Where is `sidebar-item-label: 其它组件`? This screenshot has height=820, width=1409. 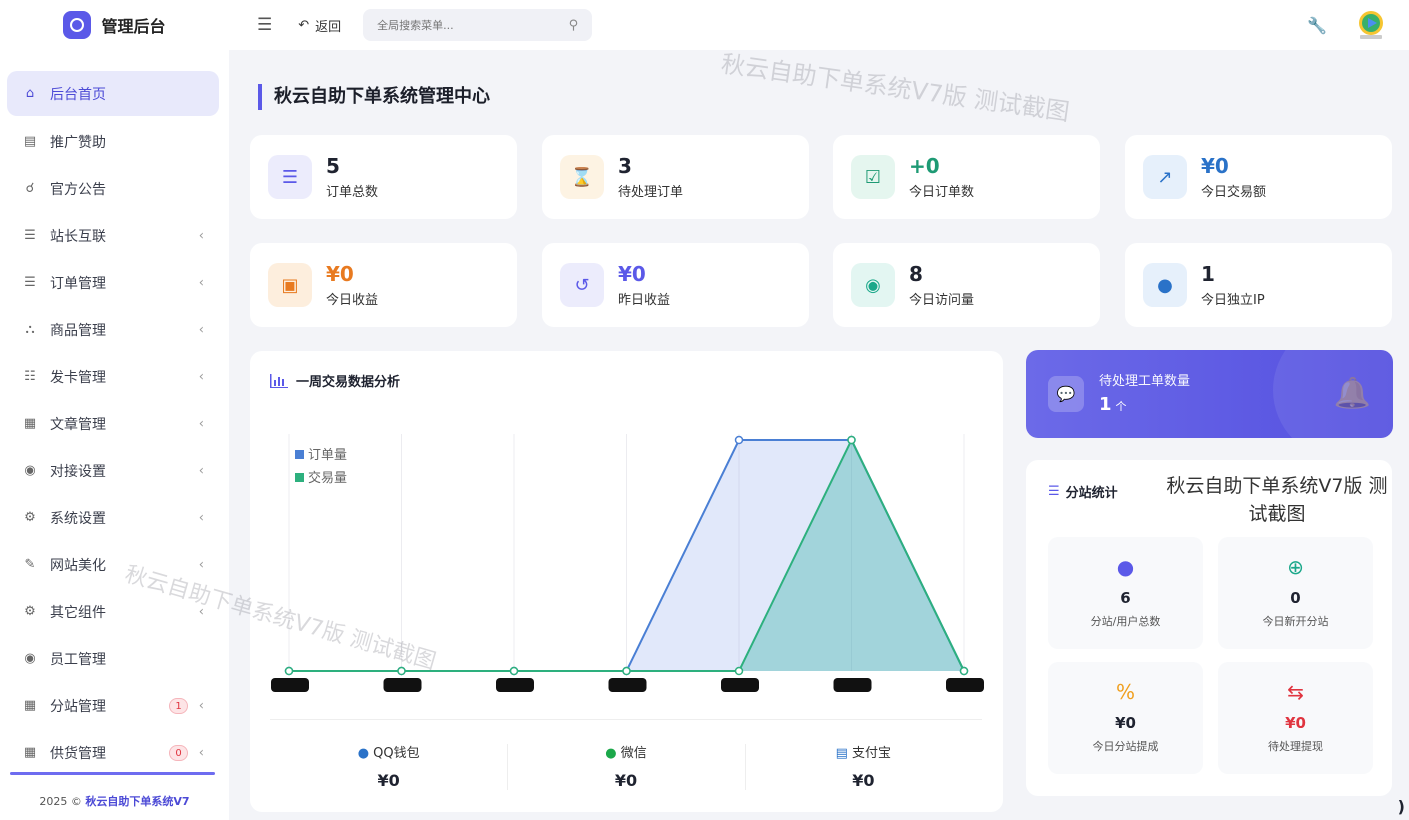
sidebar-item-label: 其它组件 is located at coordinates (78, 612).